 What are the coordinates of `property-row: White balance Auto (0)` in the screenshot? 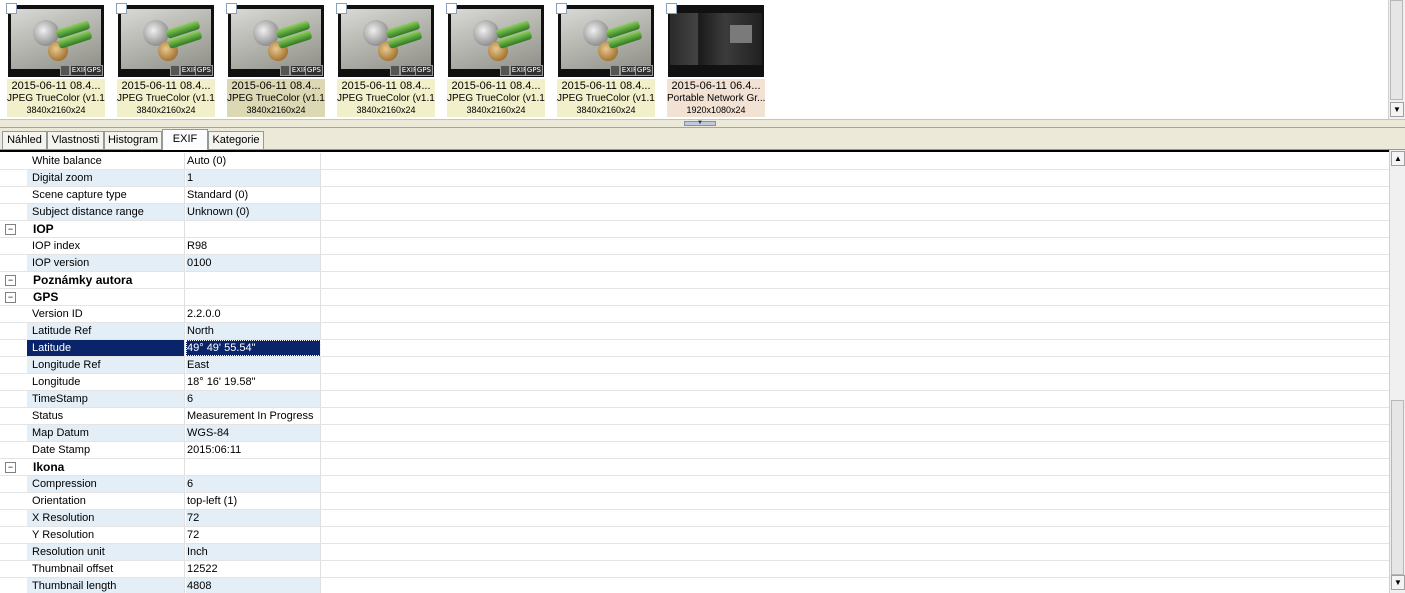 It's located at (694, 161).